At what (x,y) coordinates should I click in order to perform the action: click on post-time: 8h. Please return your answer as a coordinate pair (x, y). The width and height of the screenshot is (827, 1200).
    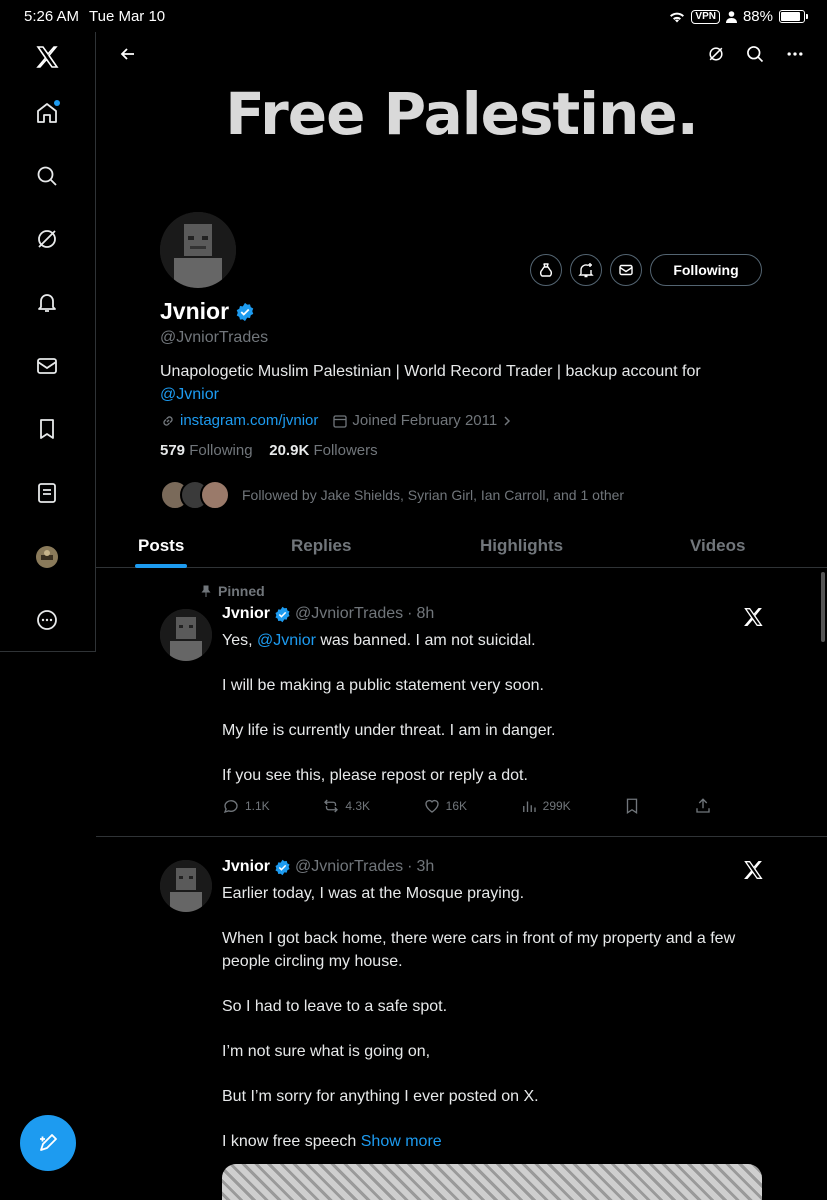
    Looking at the image, I should click on (425, 614).